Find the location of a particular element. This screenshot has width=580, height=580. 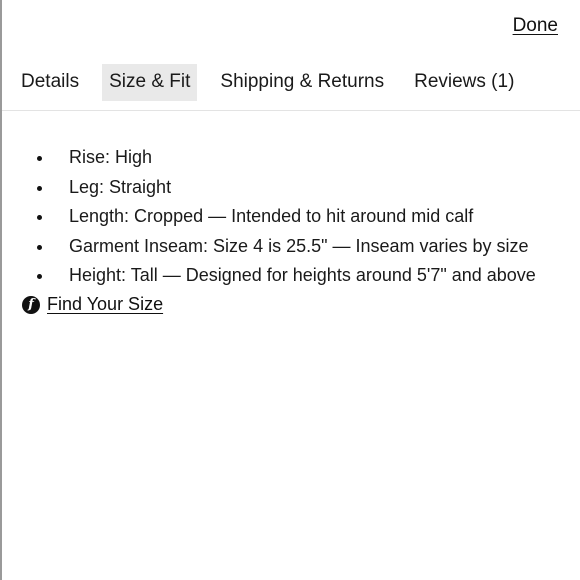

tab-shipping-returns: Shipping & Returns is located at coordinates (302, 82).